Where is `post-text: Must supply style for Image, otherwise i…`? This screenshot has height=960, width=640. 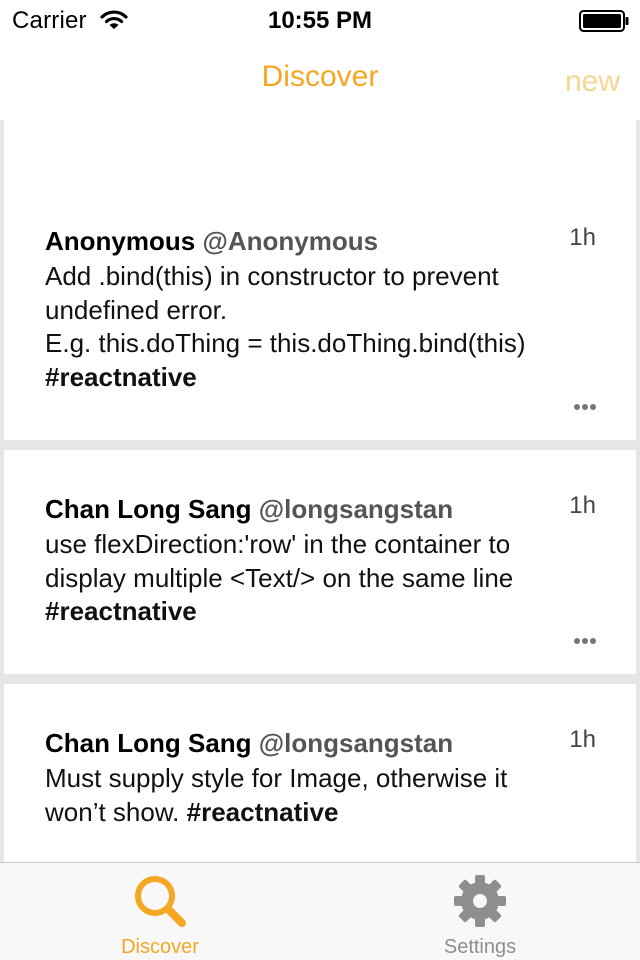 post-text: Must supply style for Image, otherwise i… is located at coordinates (325, 795).